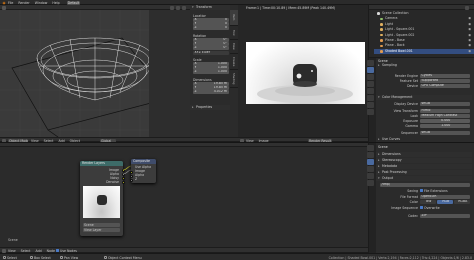 The width and height of the screenshot is (474, 260). Describe the element at coordinates (31, 257) in the screenshot. I see `box-select-icon` at that location.